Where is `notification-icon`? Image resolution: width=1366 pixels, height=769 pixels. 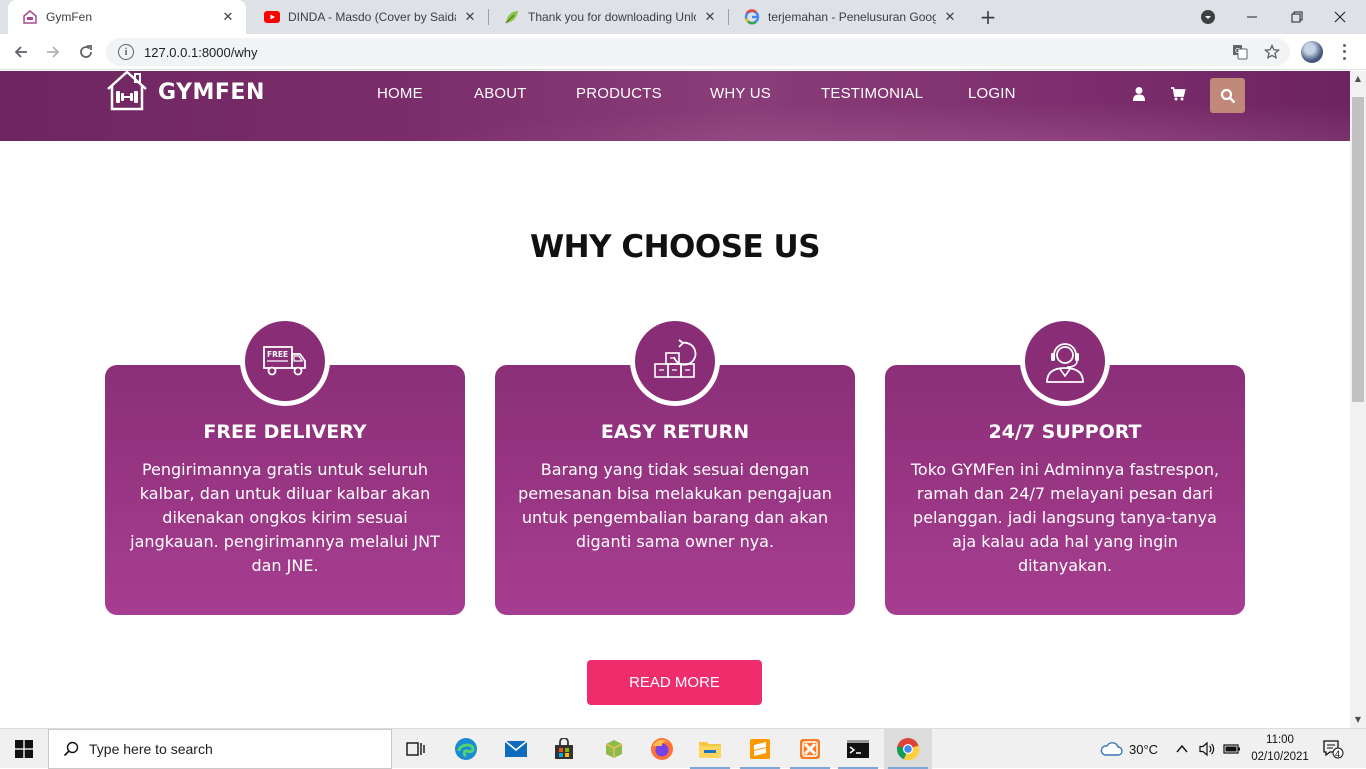 notification-icon is located at coordinates (1333, 749).